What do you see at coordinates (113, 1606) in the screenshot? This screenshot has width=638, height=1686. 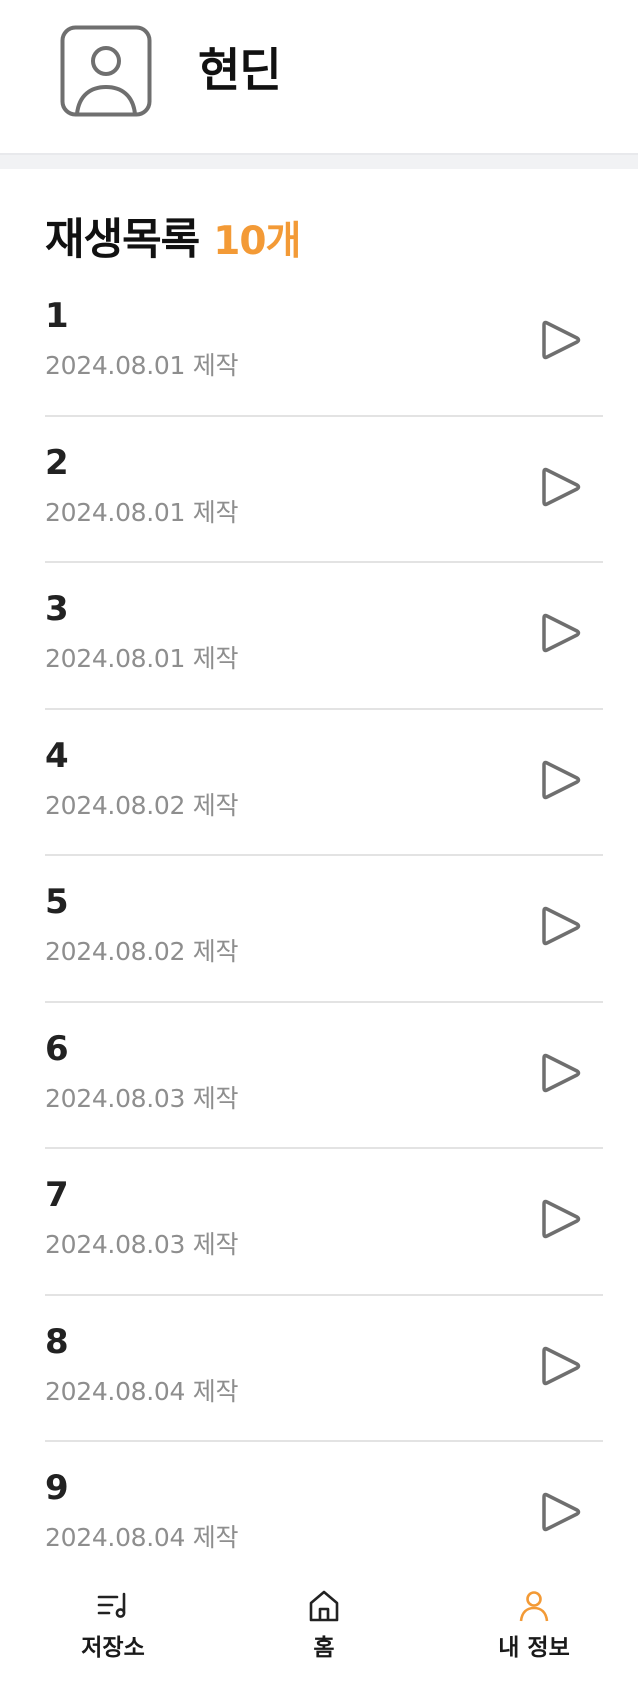 I see `playlist-music-icon` at bounding box center [113, 1606].